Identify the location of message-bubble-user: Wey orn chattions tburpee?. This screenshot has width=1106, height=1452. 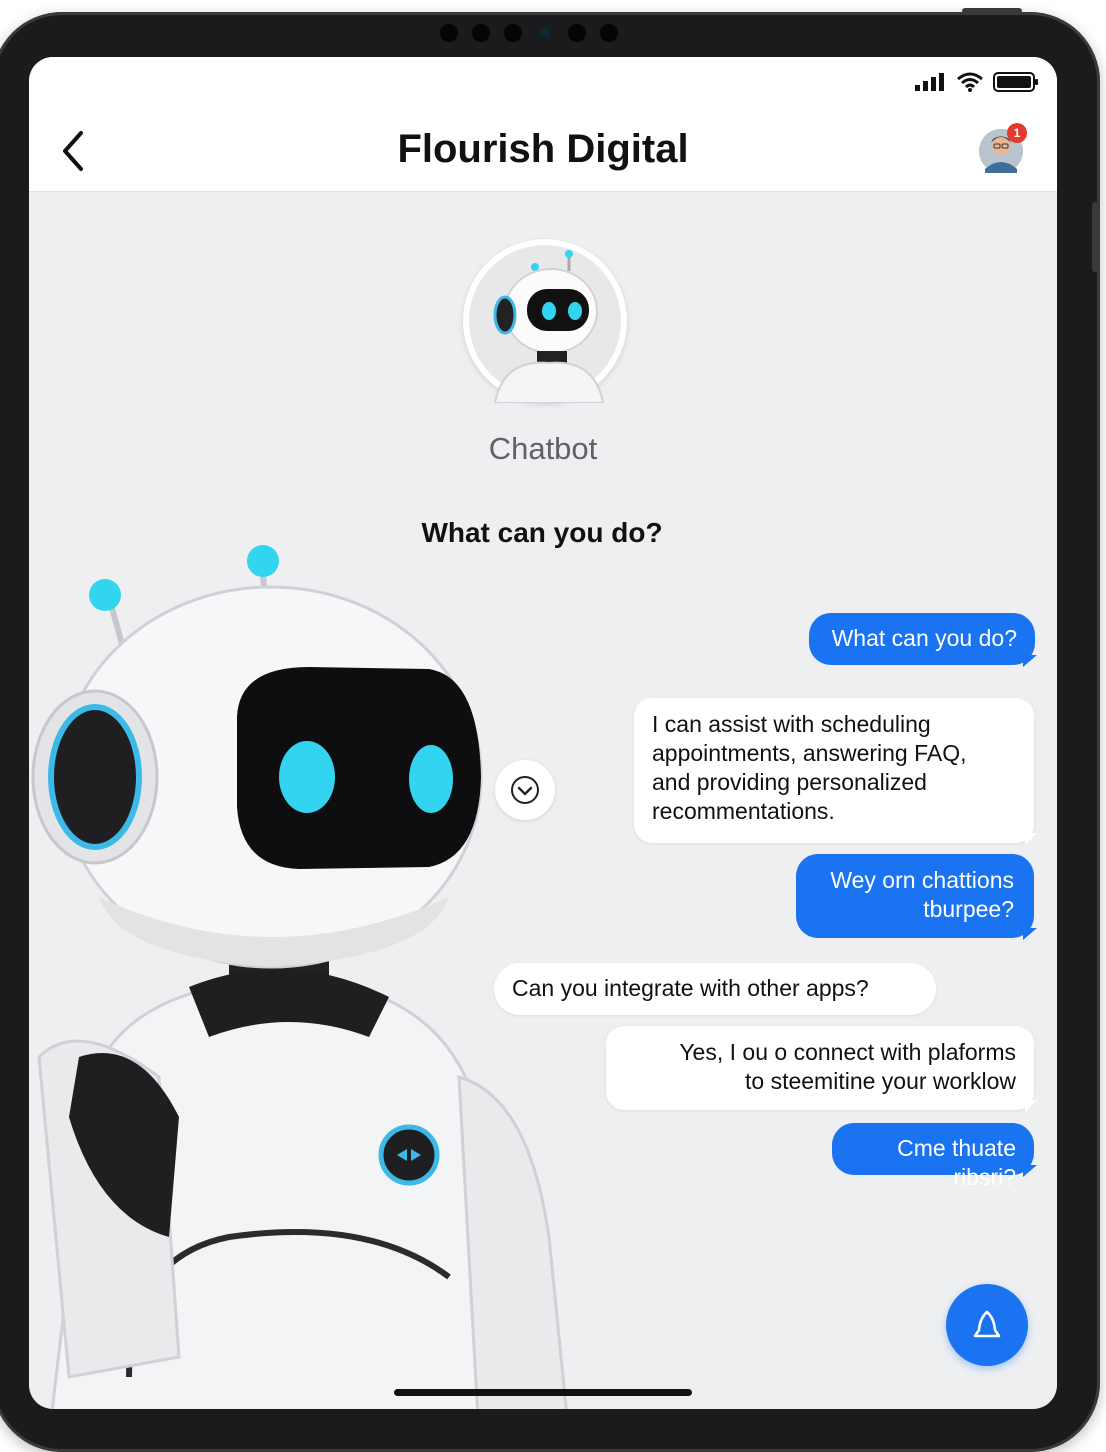
(915, 896).